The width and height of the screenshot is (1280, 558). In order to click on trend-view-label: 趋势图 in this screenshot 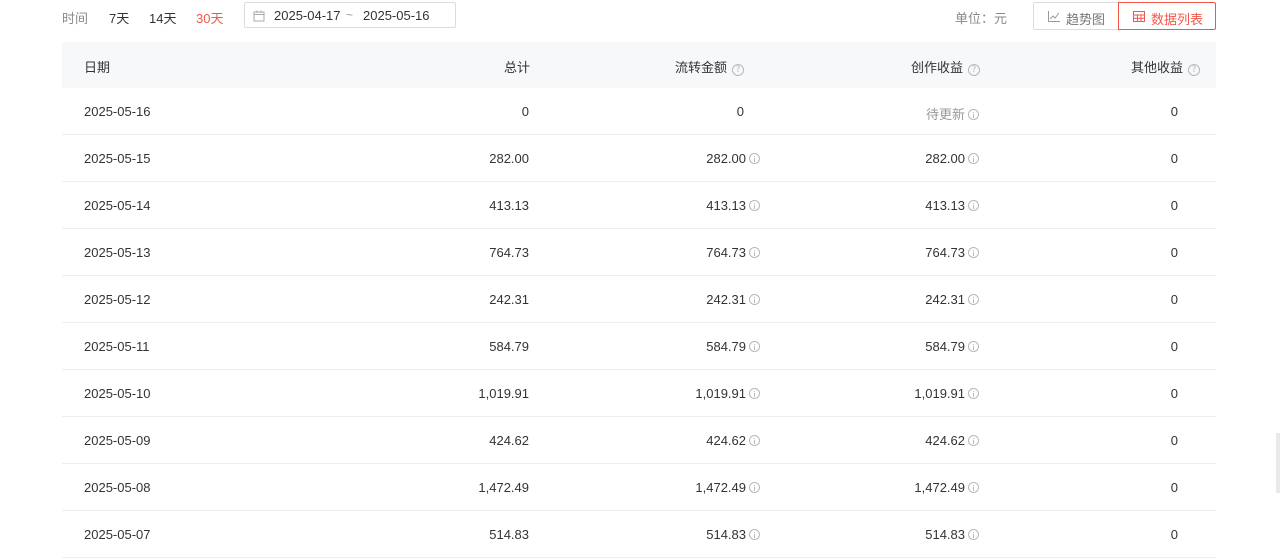, I will do `click(1086, 19)`.